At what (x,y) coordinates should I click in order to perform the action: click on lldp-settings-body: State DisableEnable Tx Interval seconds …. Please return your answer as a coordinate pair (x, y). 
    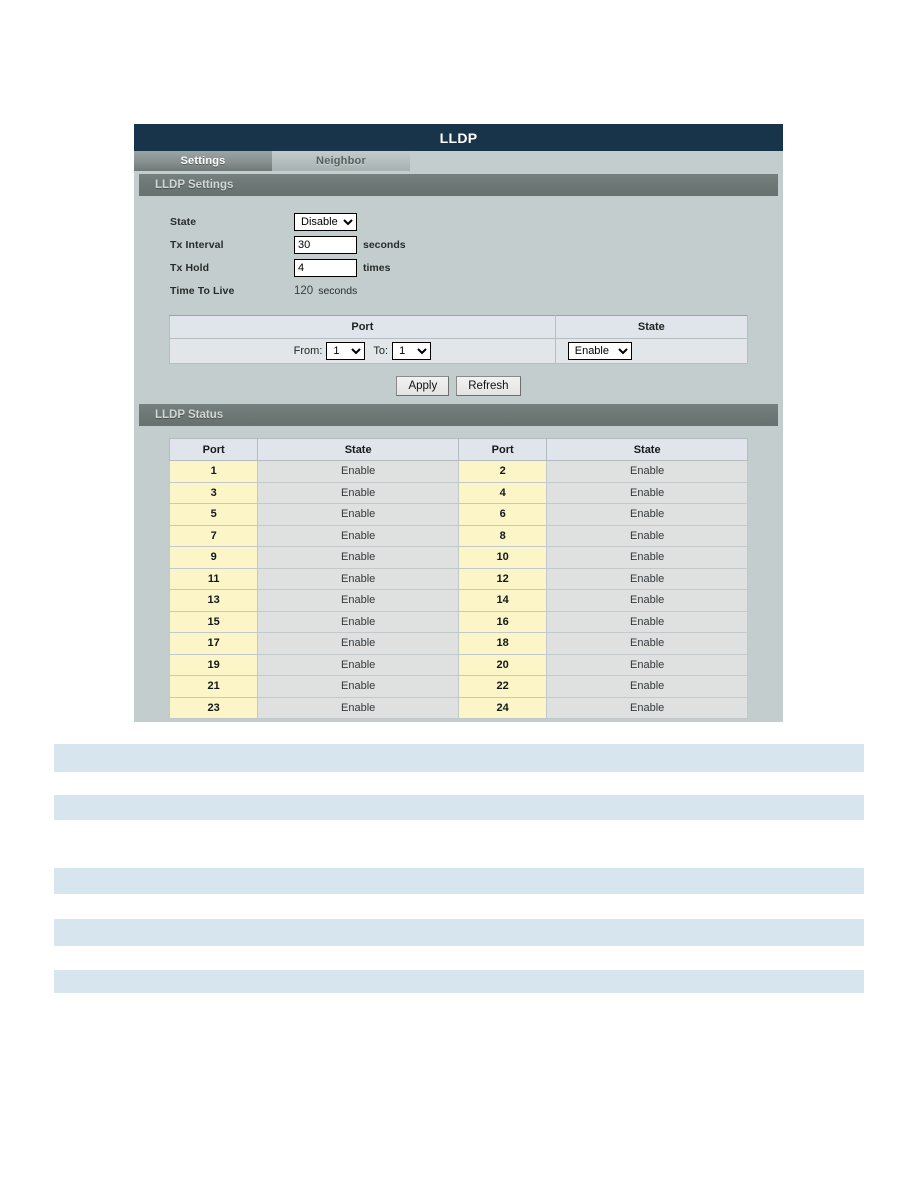
    Looking at the image, I should click on (458, 296).